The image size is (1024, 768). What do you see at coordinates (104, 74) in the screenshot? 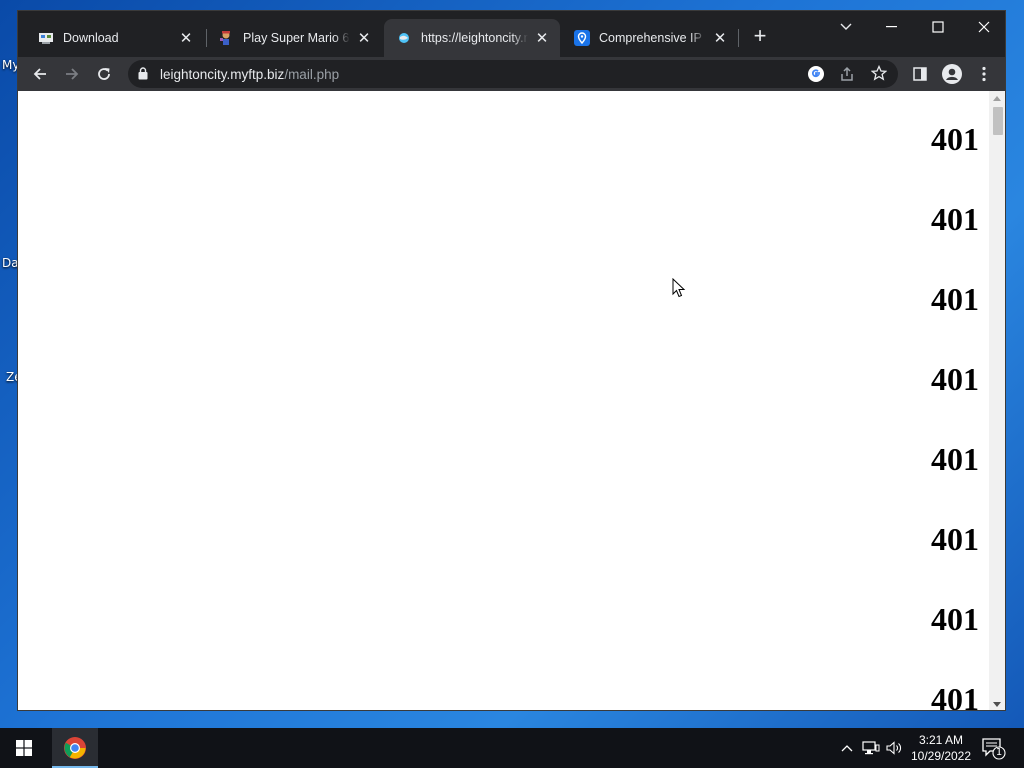
I see `reload-icon` at bounding box center [104, 74].